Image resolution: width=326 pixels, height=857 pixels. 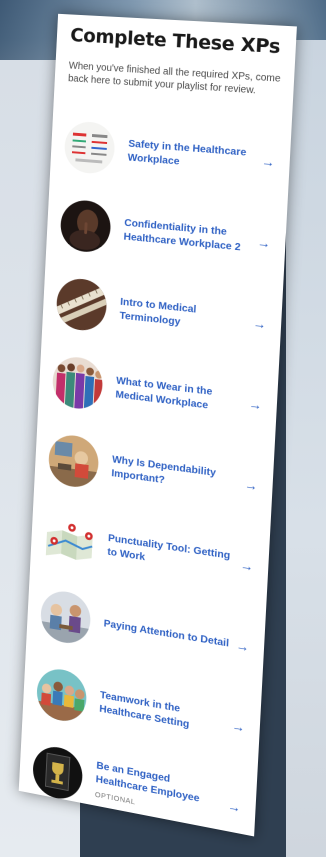 What do you see at coordinates (175, 41) in the screenshot?
I see `page-title: Complete These XPs` at bounding box center [175, 41].